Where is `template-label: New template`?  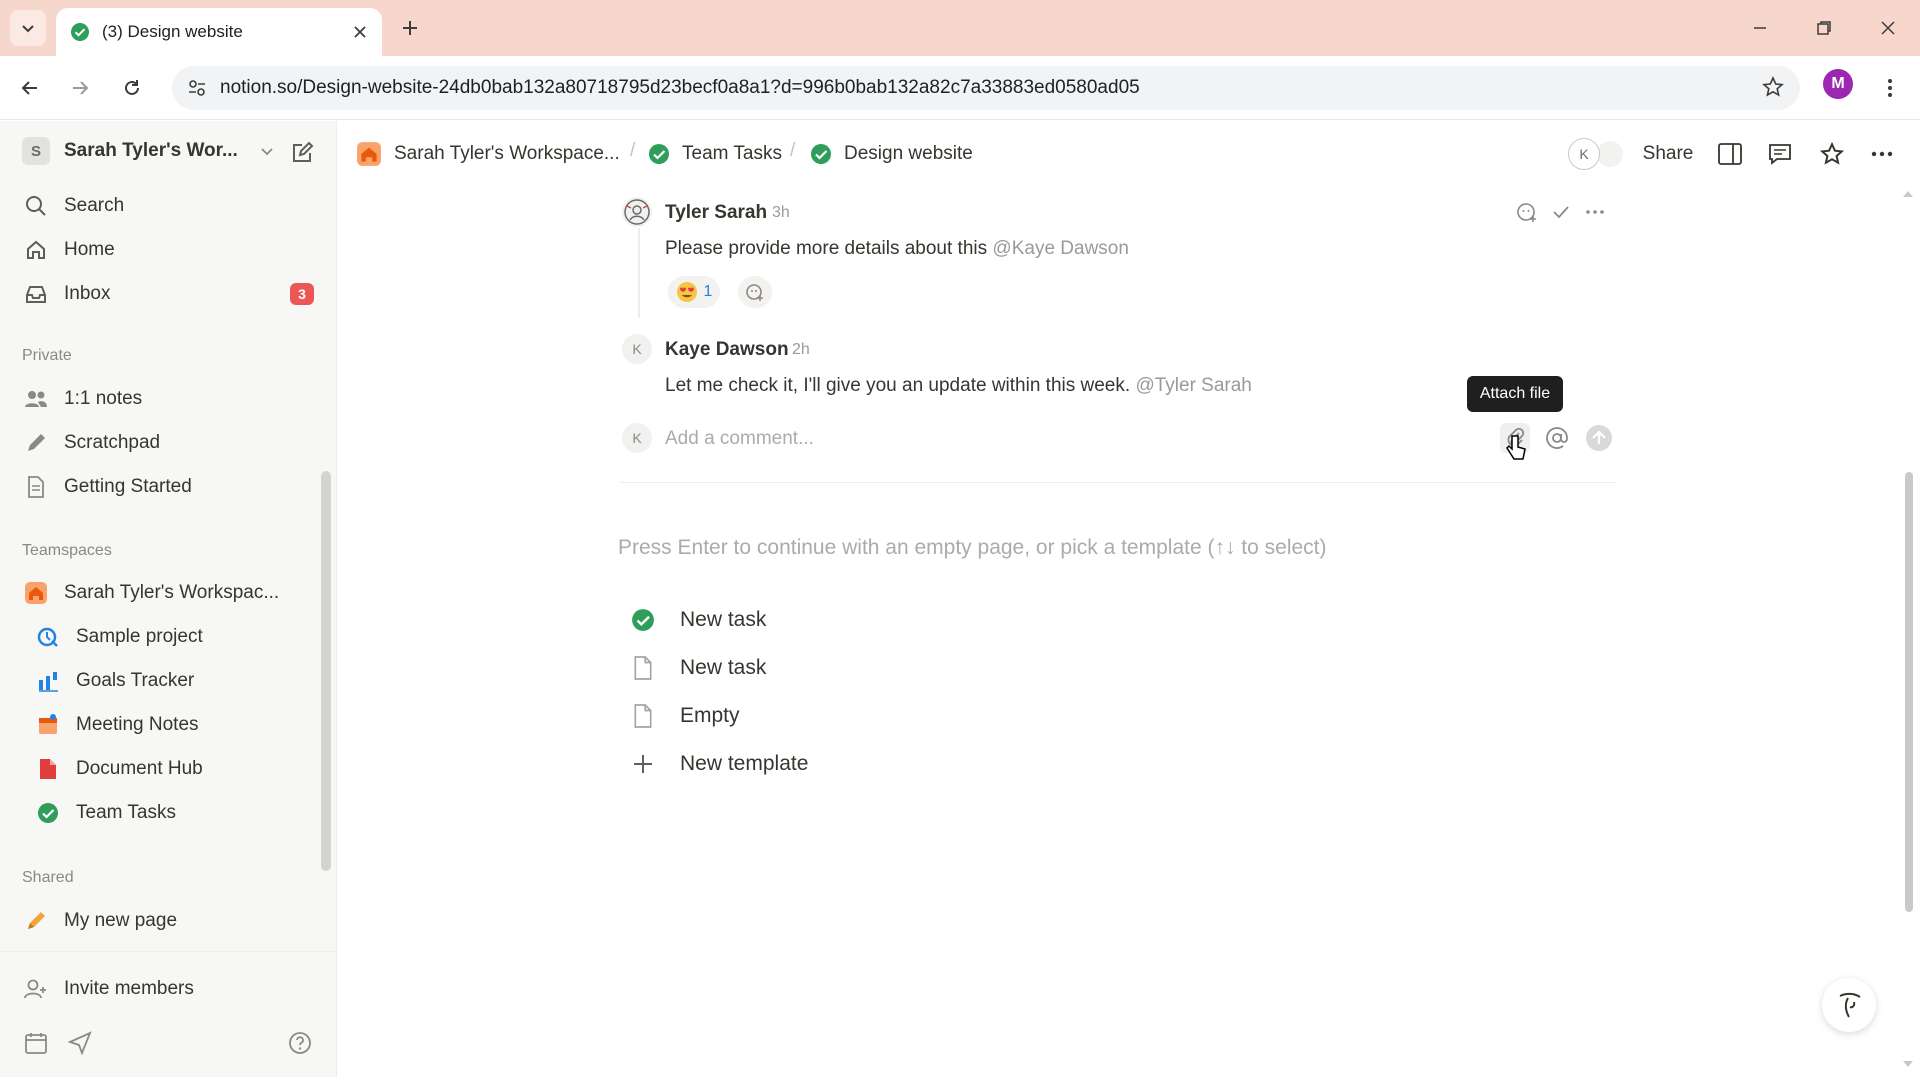
template-label: New template is located at coordinates (744, 763).